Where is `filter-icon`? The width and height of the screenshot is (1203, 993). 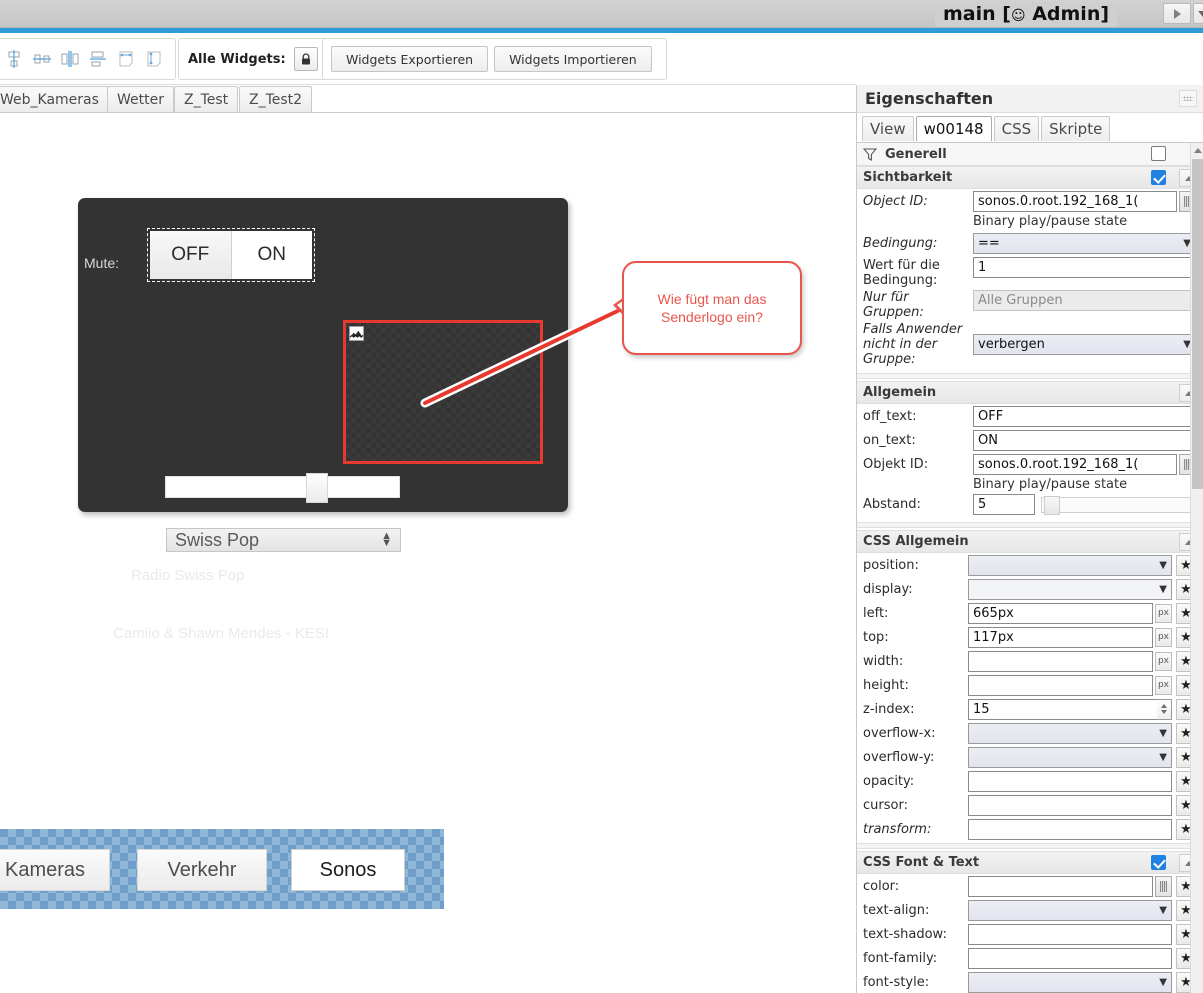
filter-icon is located at coordinates (870, 154).